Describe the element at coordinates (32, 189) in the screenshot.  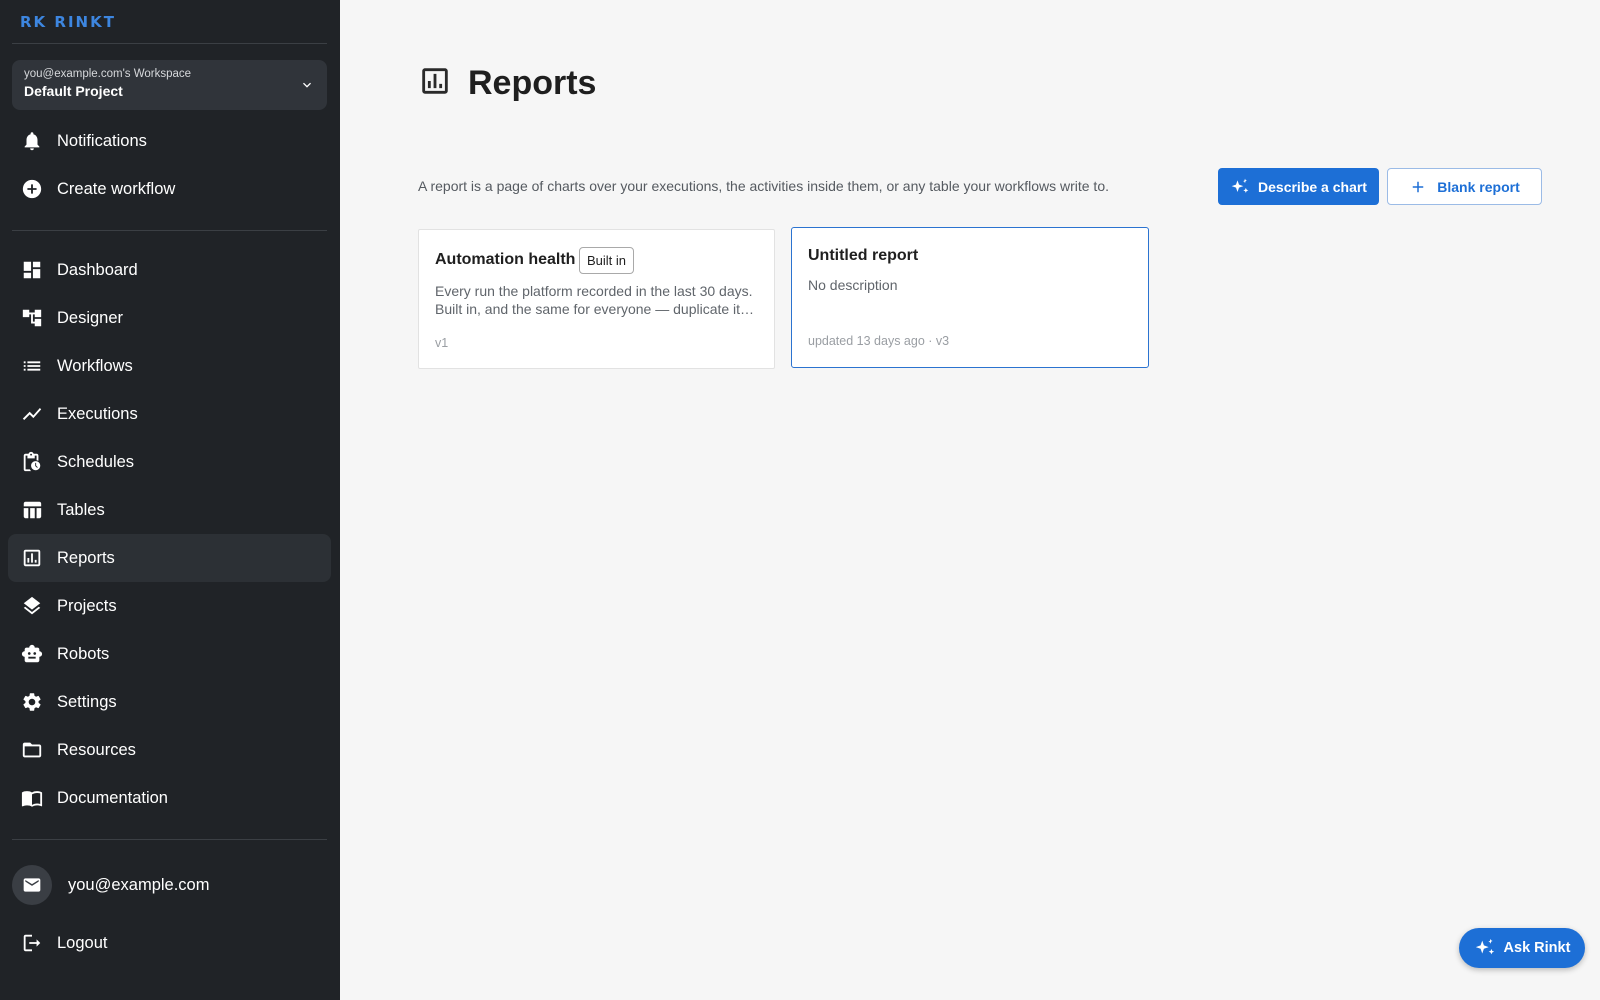
I see `plus-circle-icon` at that location.